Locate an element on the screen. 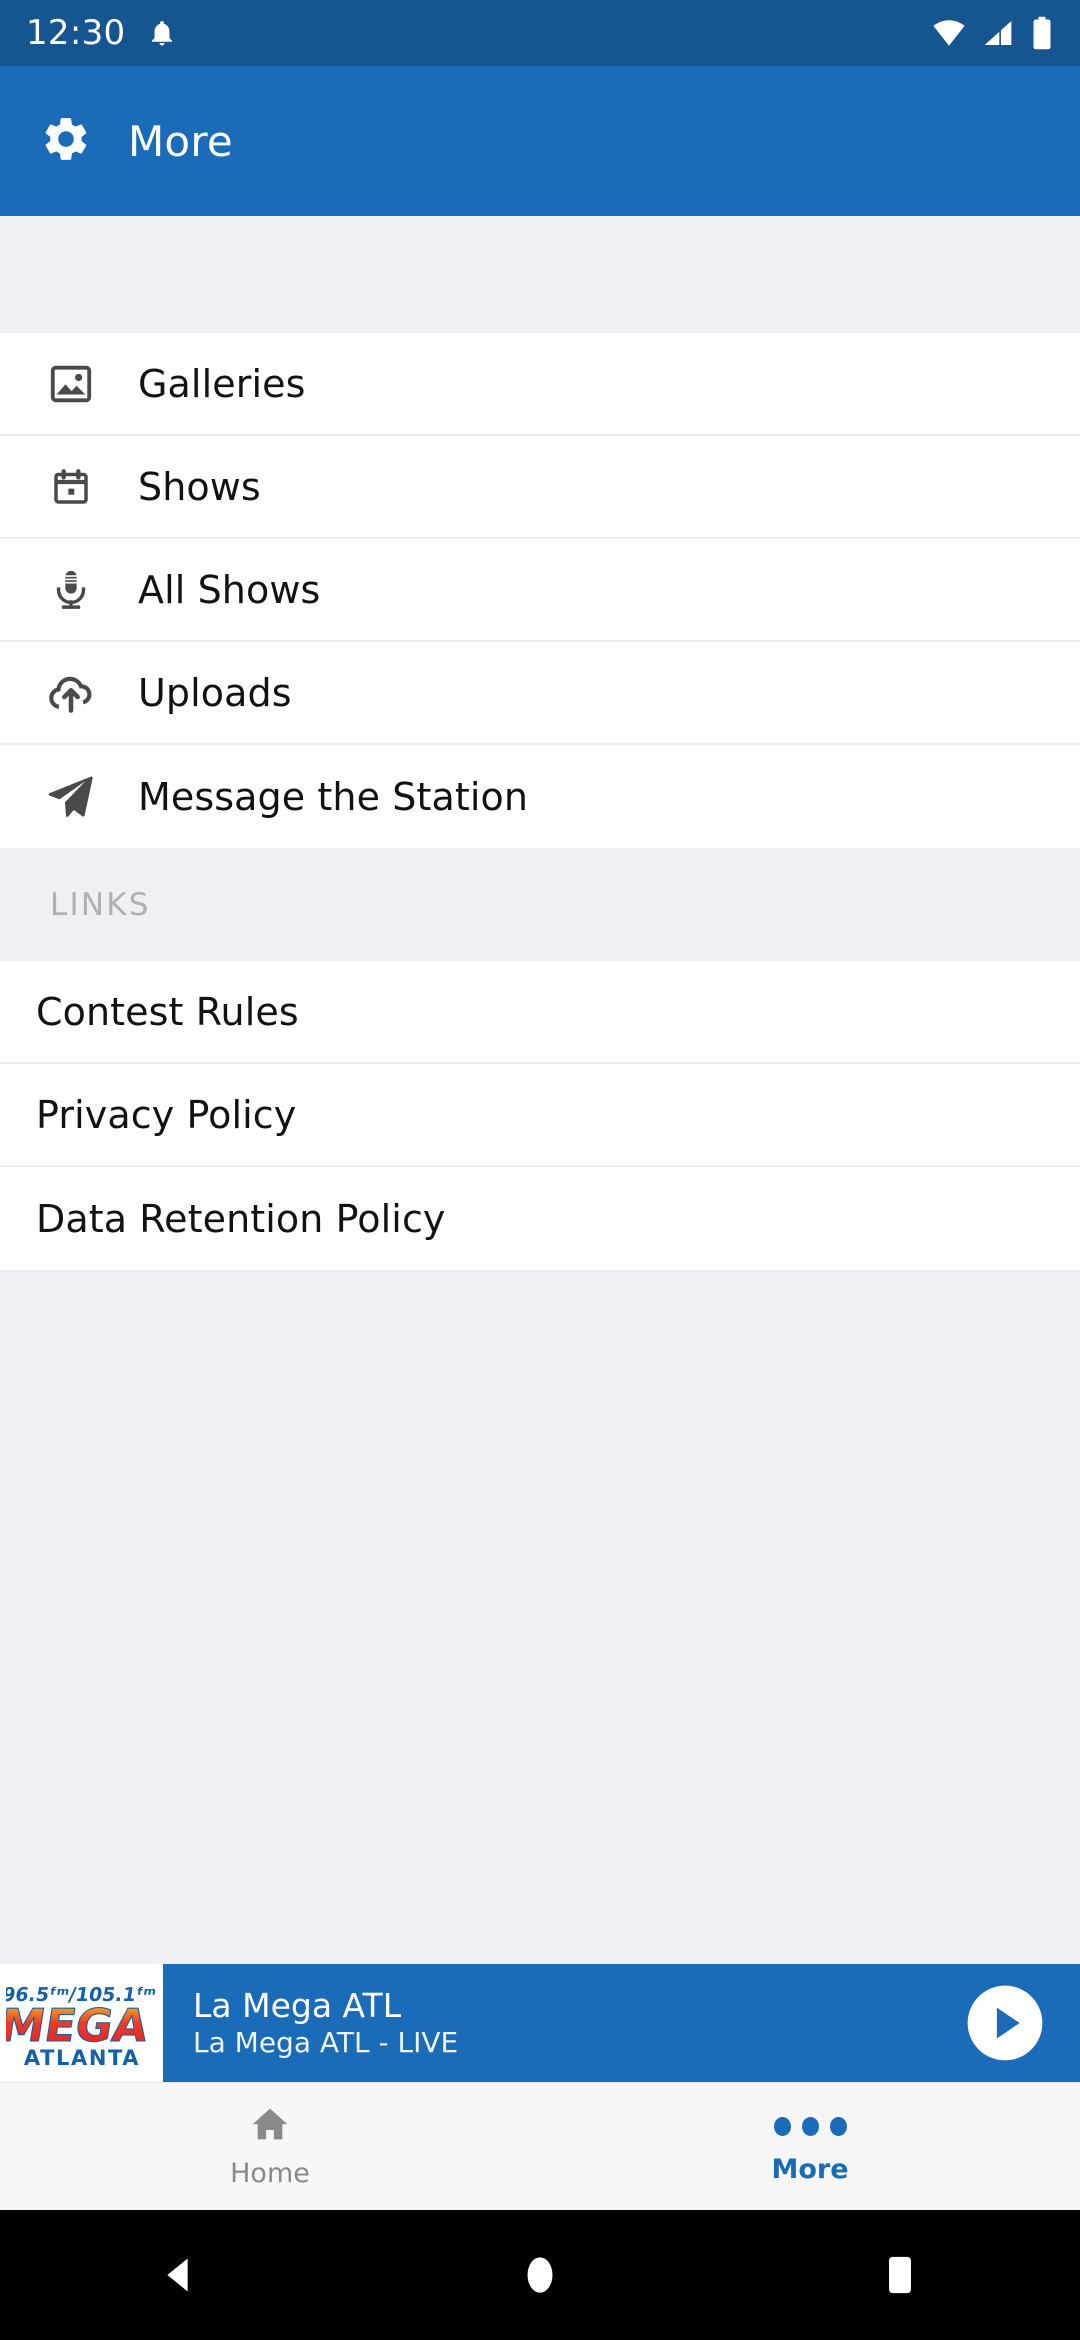  link-item-privacy-policy: Privacy Policy is located at coordinates (540, 1115).